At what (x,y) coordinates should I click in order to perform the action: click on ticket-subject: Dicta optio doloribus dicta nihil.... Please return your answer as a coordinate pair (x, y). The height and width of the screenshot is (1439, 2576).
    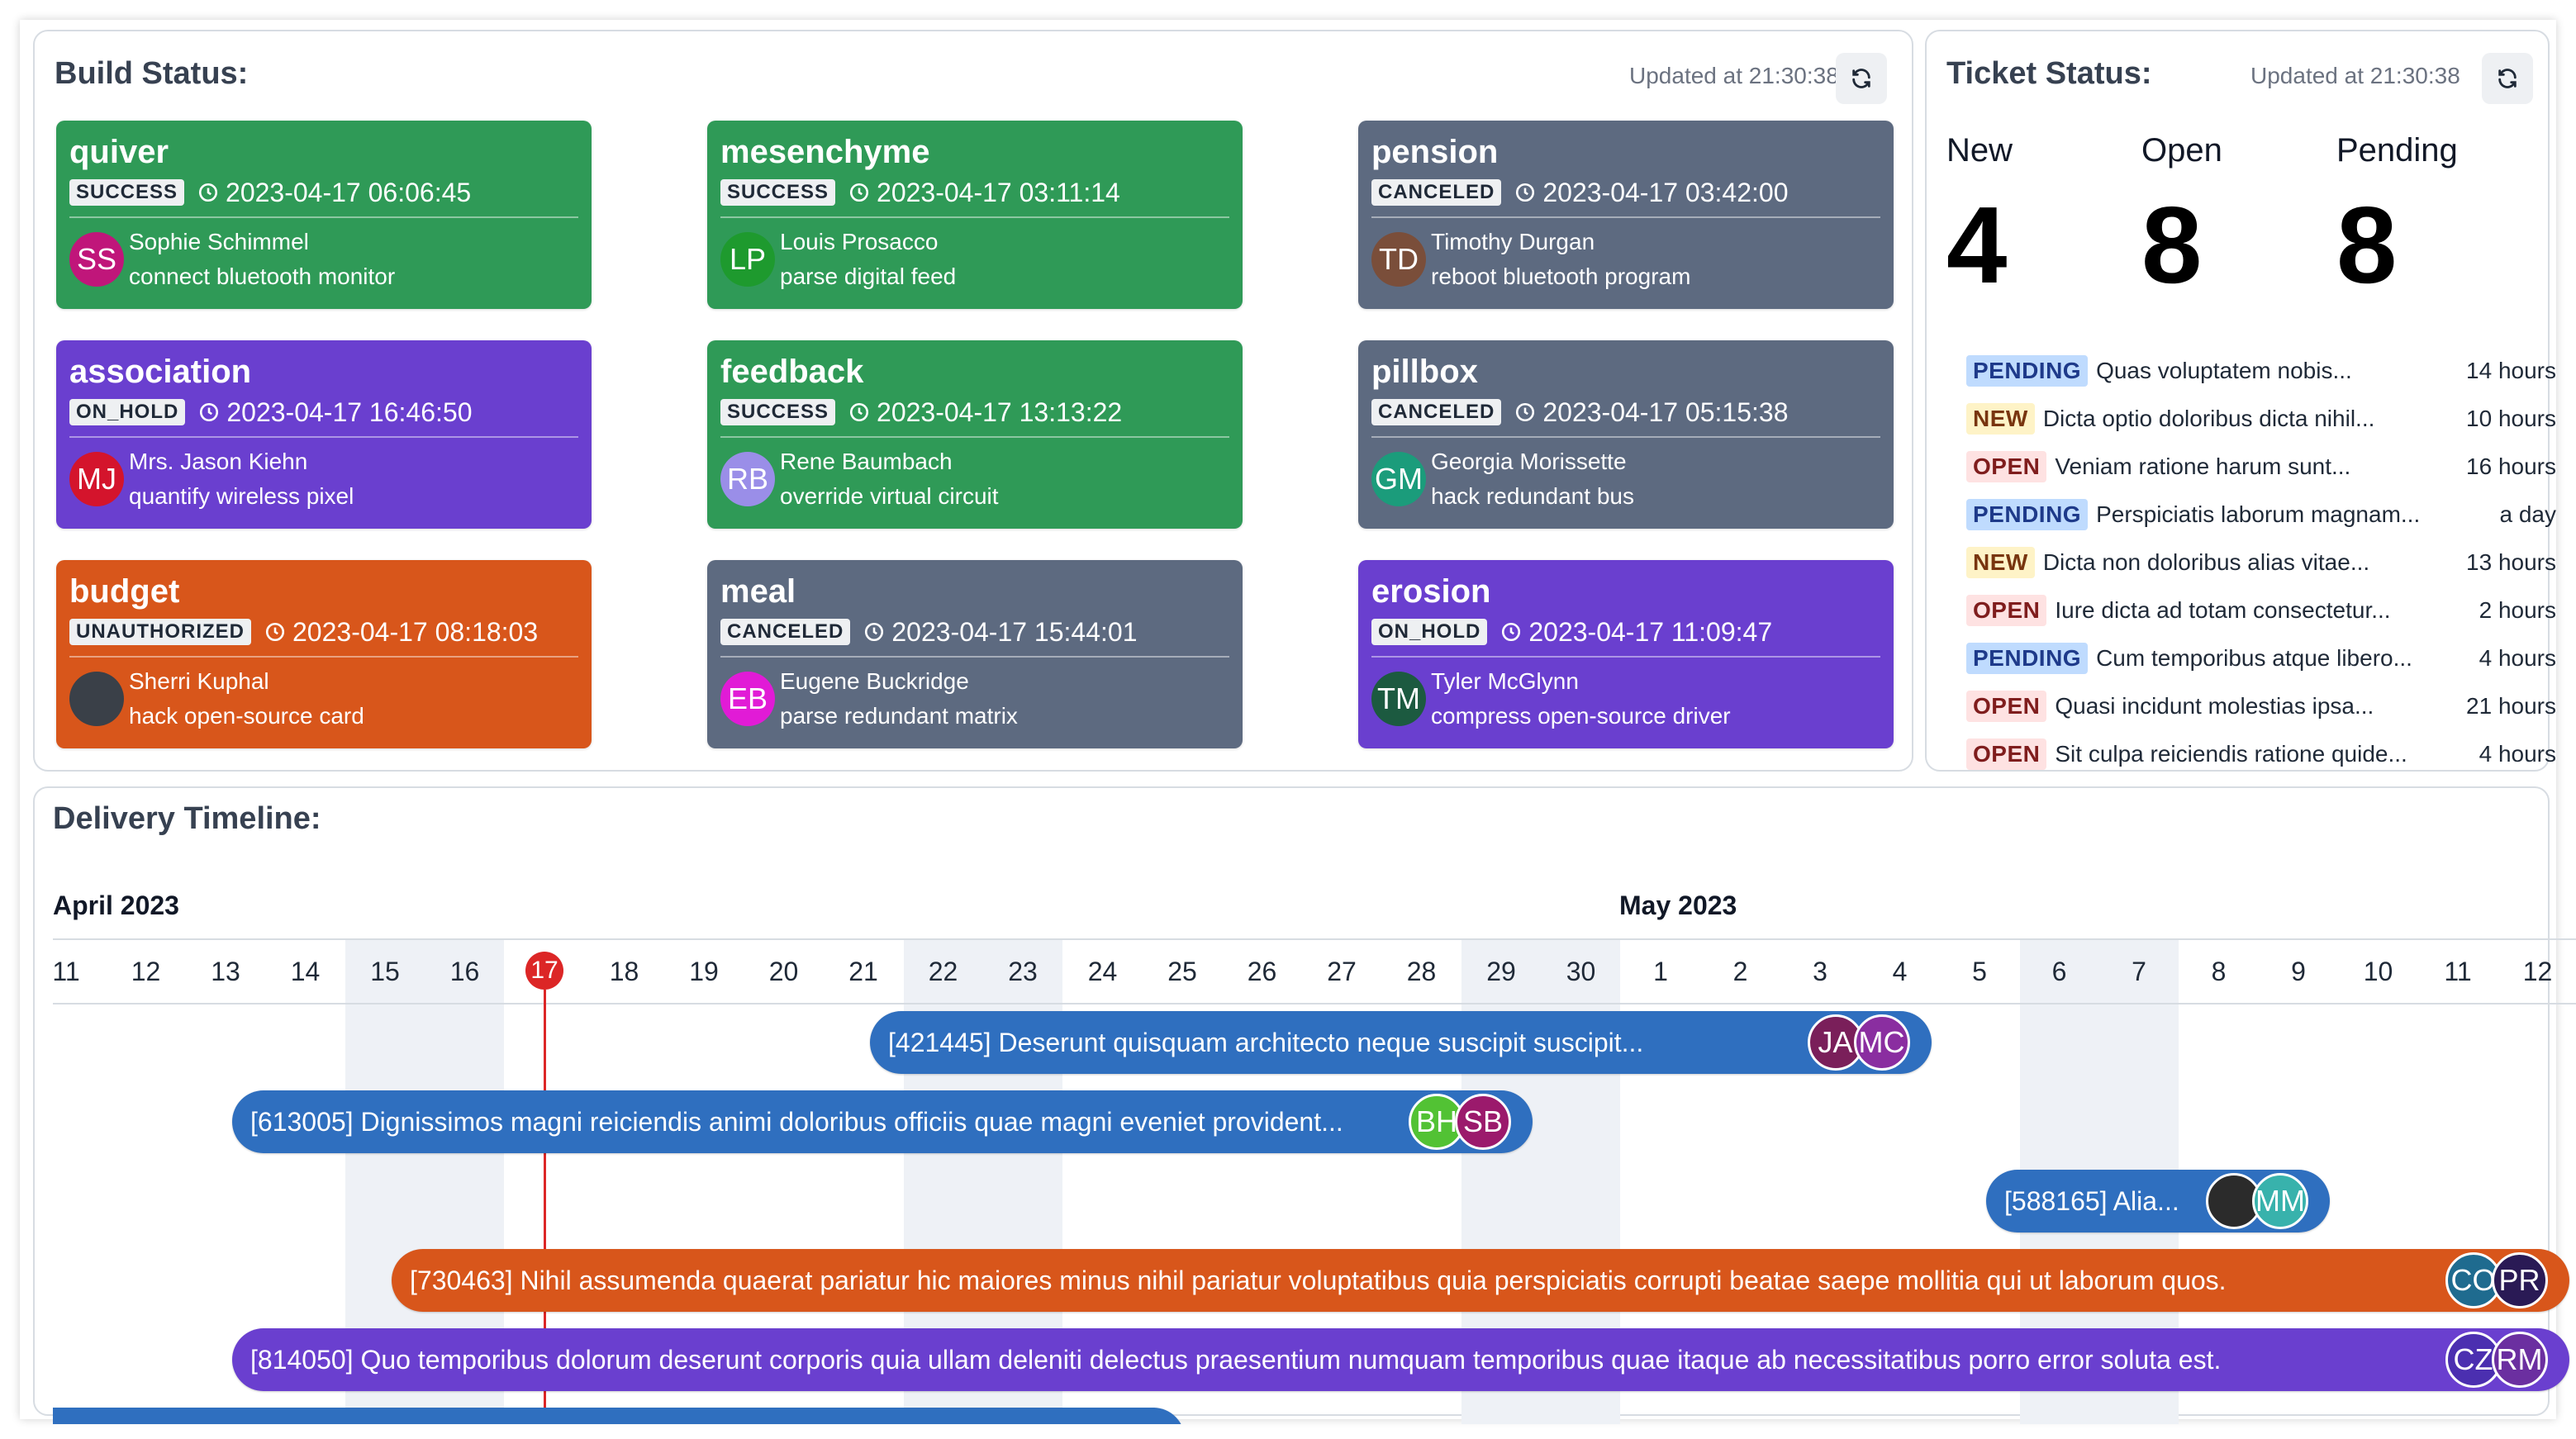
    Looking at the image, I should click on (2208, 418).